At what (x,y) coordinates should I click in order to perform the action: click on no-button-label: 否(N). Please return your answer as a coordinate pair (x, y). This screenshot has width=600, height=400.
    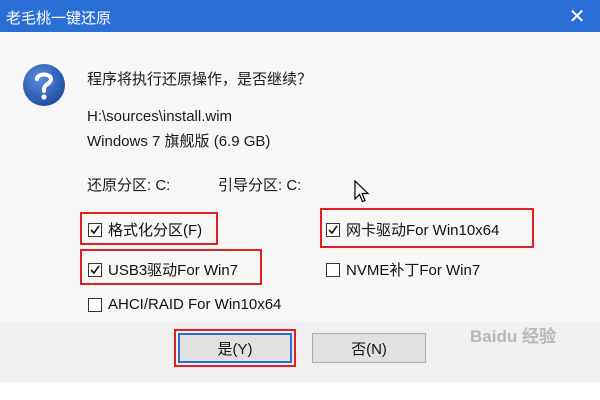
    Looking at the image, I should click on (369, 349).